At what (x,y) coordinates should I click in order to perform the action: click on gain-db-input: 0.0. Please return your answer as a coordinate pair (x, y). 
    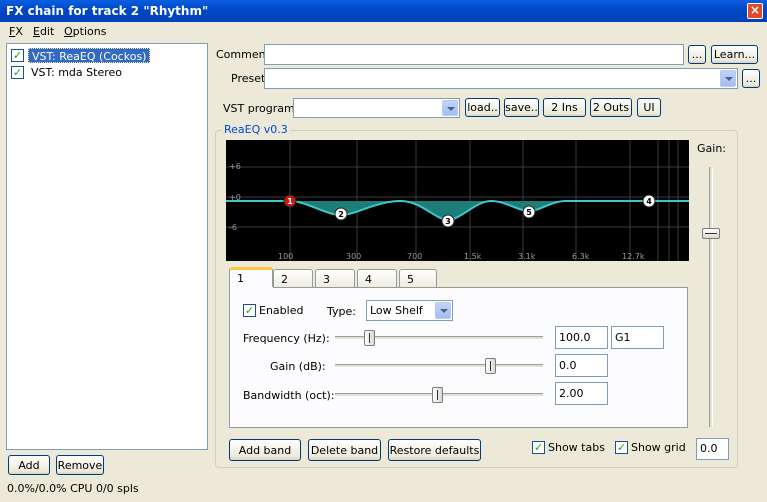
    Looking at the image, I should click on (581, 365).